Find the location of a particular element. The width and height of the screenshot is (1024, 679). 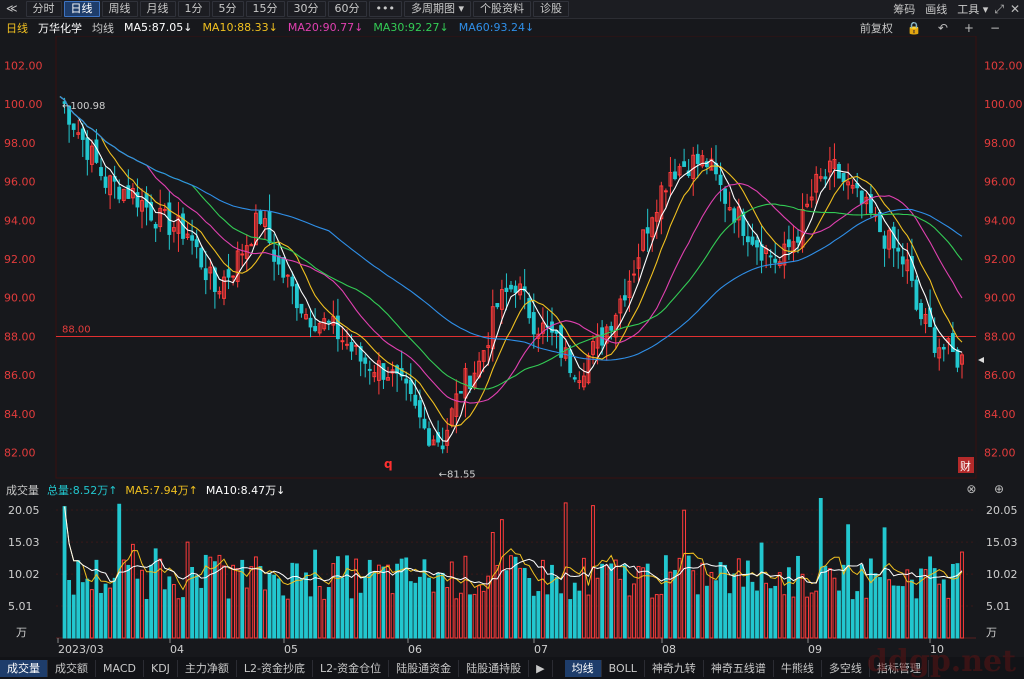

indicator-tab-2: MACD is located at coordinates (120, 668).